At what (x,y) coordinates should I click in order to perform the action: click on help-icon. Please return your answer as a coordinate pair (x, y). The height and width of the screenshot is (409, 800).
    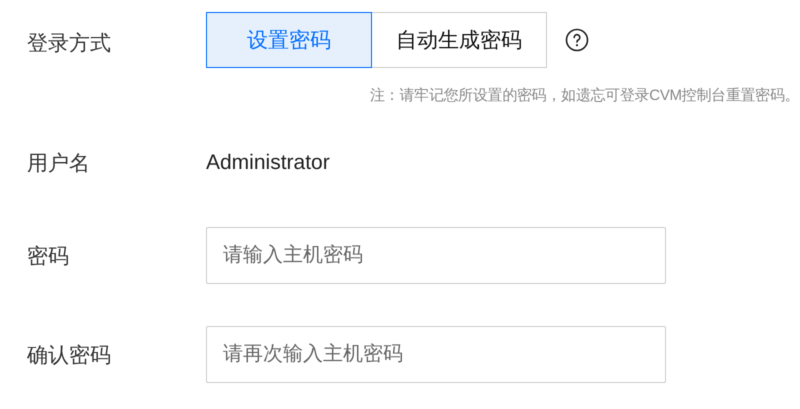
    Looking at the image, I should click on (577, 40).